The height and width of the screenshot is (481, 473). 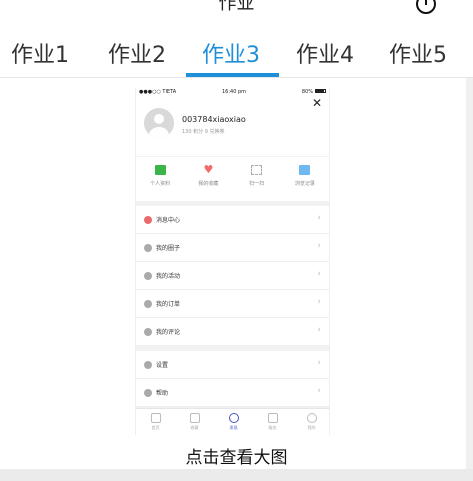 What do you see at coordinates (160, 184) in the screenshot?
I see `quick-action-label: 个人资料` at bounding box center [160, 184].